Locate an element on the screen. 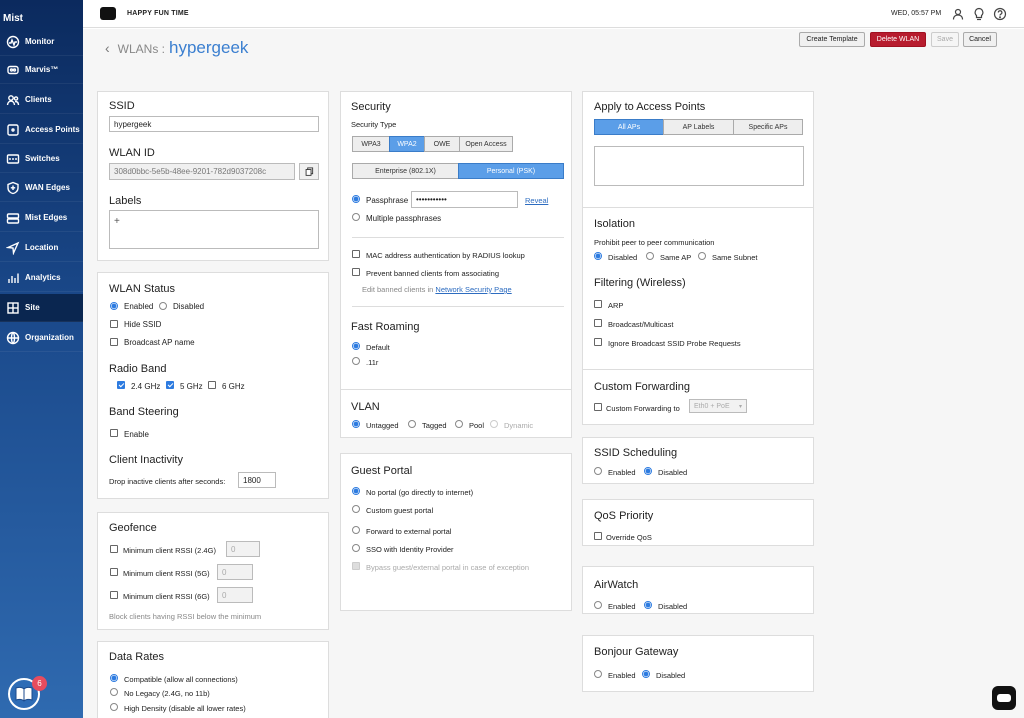 The height and width of the screenshot is (718, 1024). no-legacy-radio is located at coordinates (114, 692).